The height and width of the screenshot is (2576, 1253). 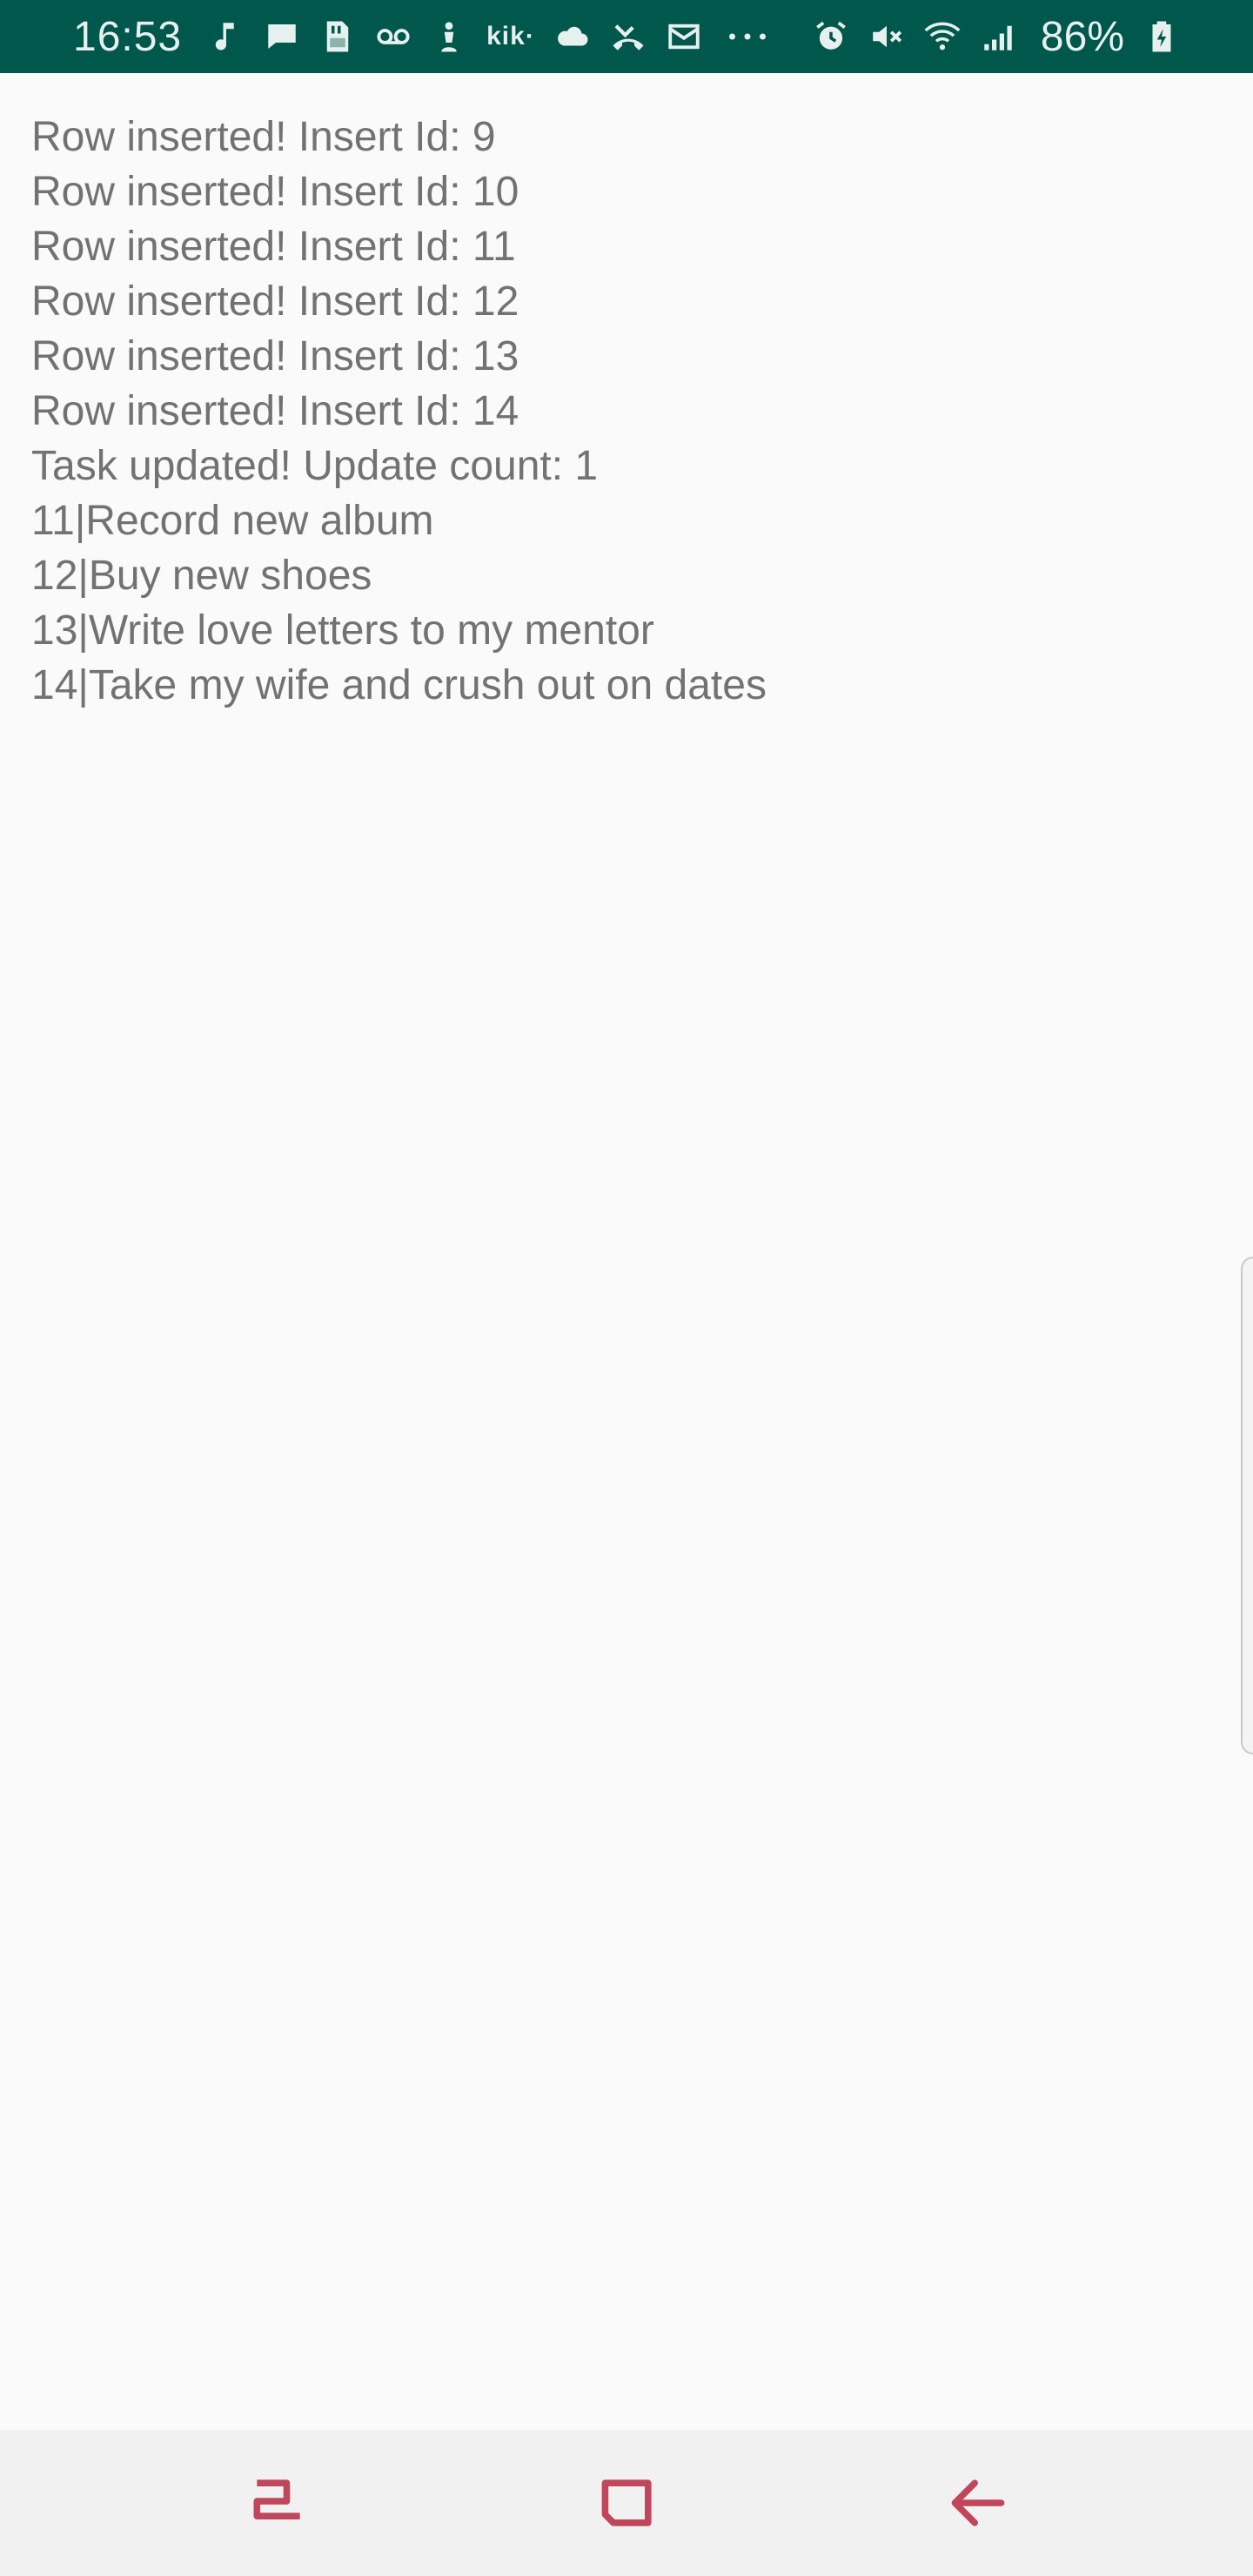 I want to click on signal-icon, so click(x=998, y=37).